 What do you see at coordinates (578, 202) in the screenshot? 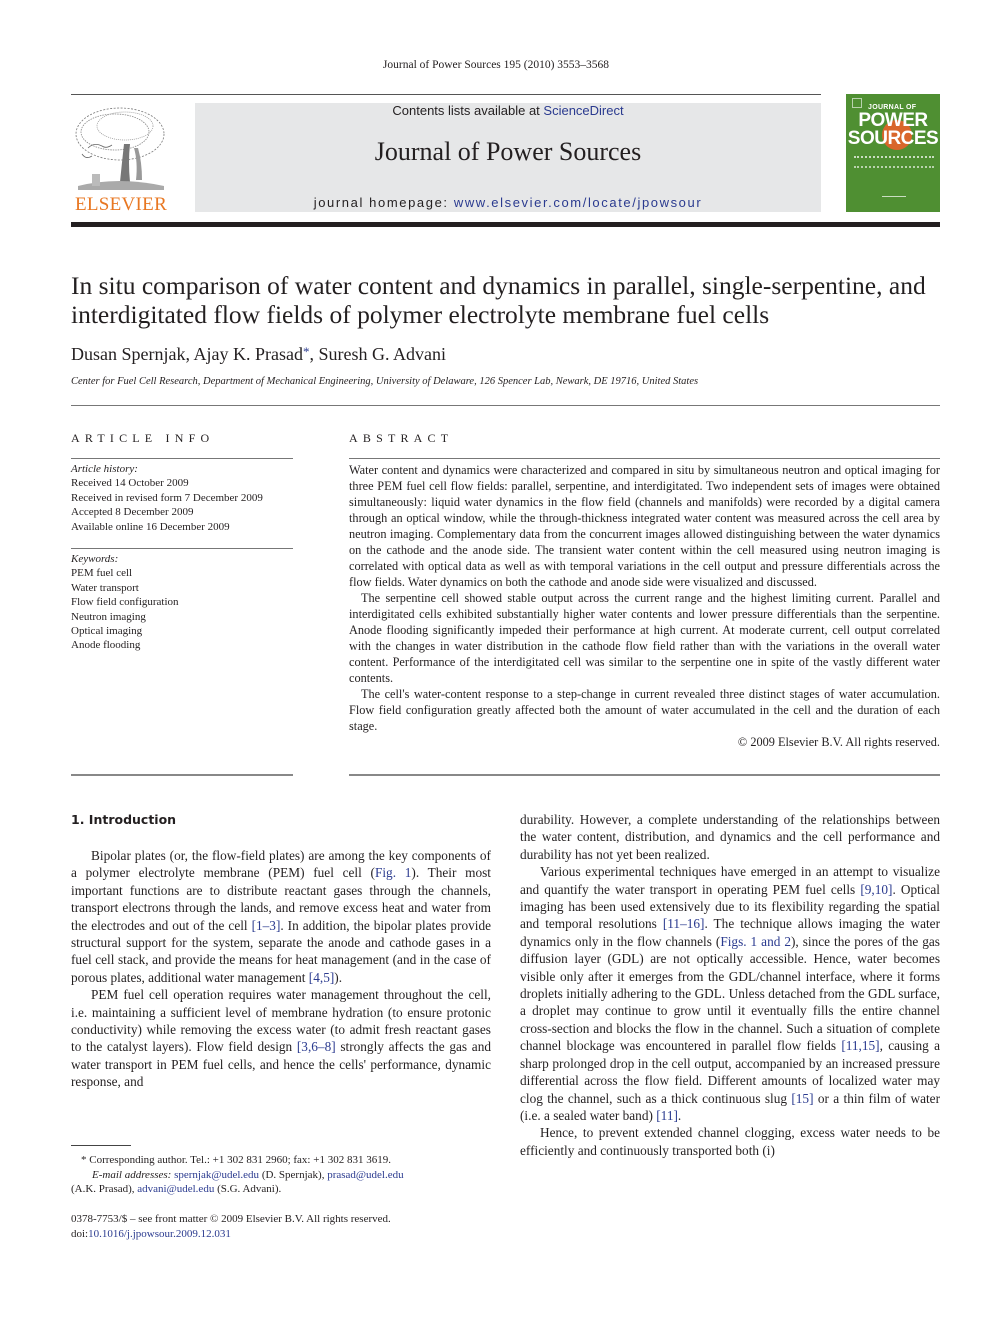
I see `journal-homepage-link: www.elsevier.com/locate/jpowsour` at bounding box center [578, 202].